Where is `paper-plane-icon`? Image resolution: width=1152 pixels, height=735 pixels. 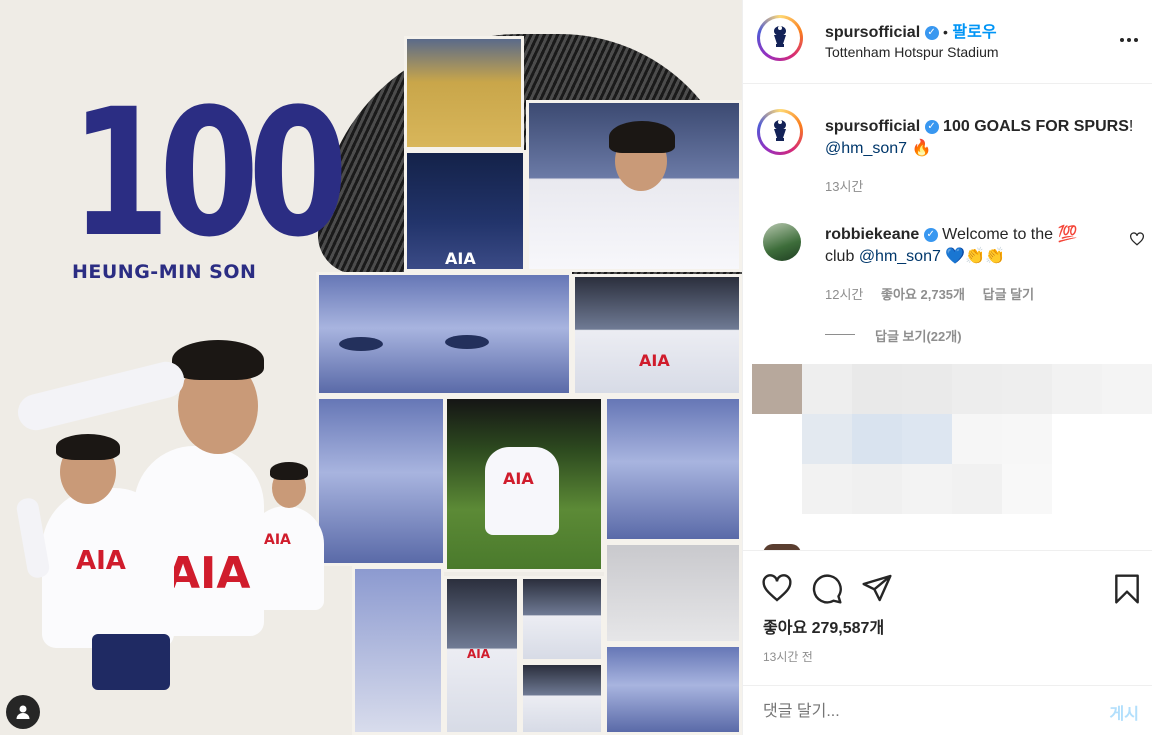
paper-plane-icon is located at coordinates (877, 588).